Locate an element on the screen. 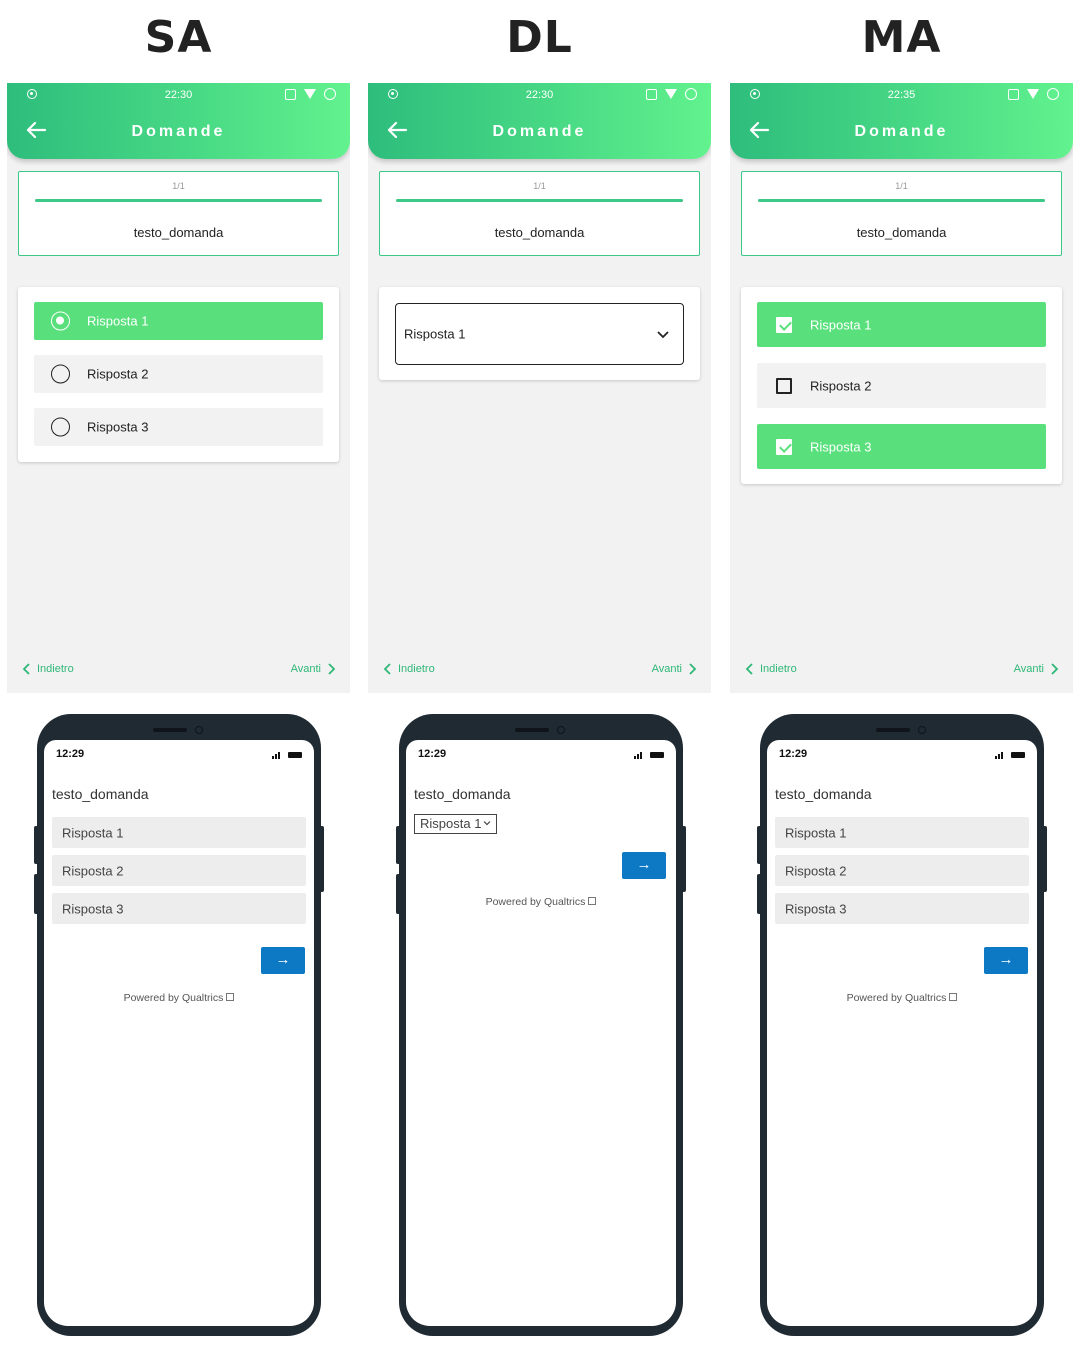 This screenshot has width=1080, height=1350. next-label: Avanti is located at coordinates (305, 669).